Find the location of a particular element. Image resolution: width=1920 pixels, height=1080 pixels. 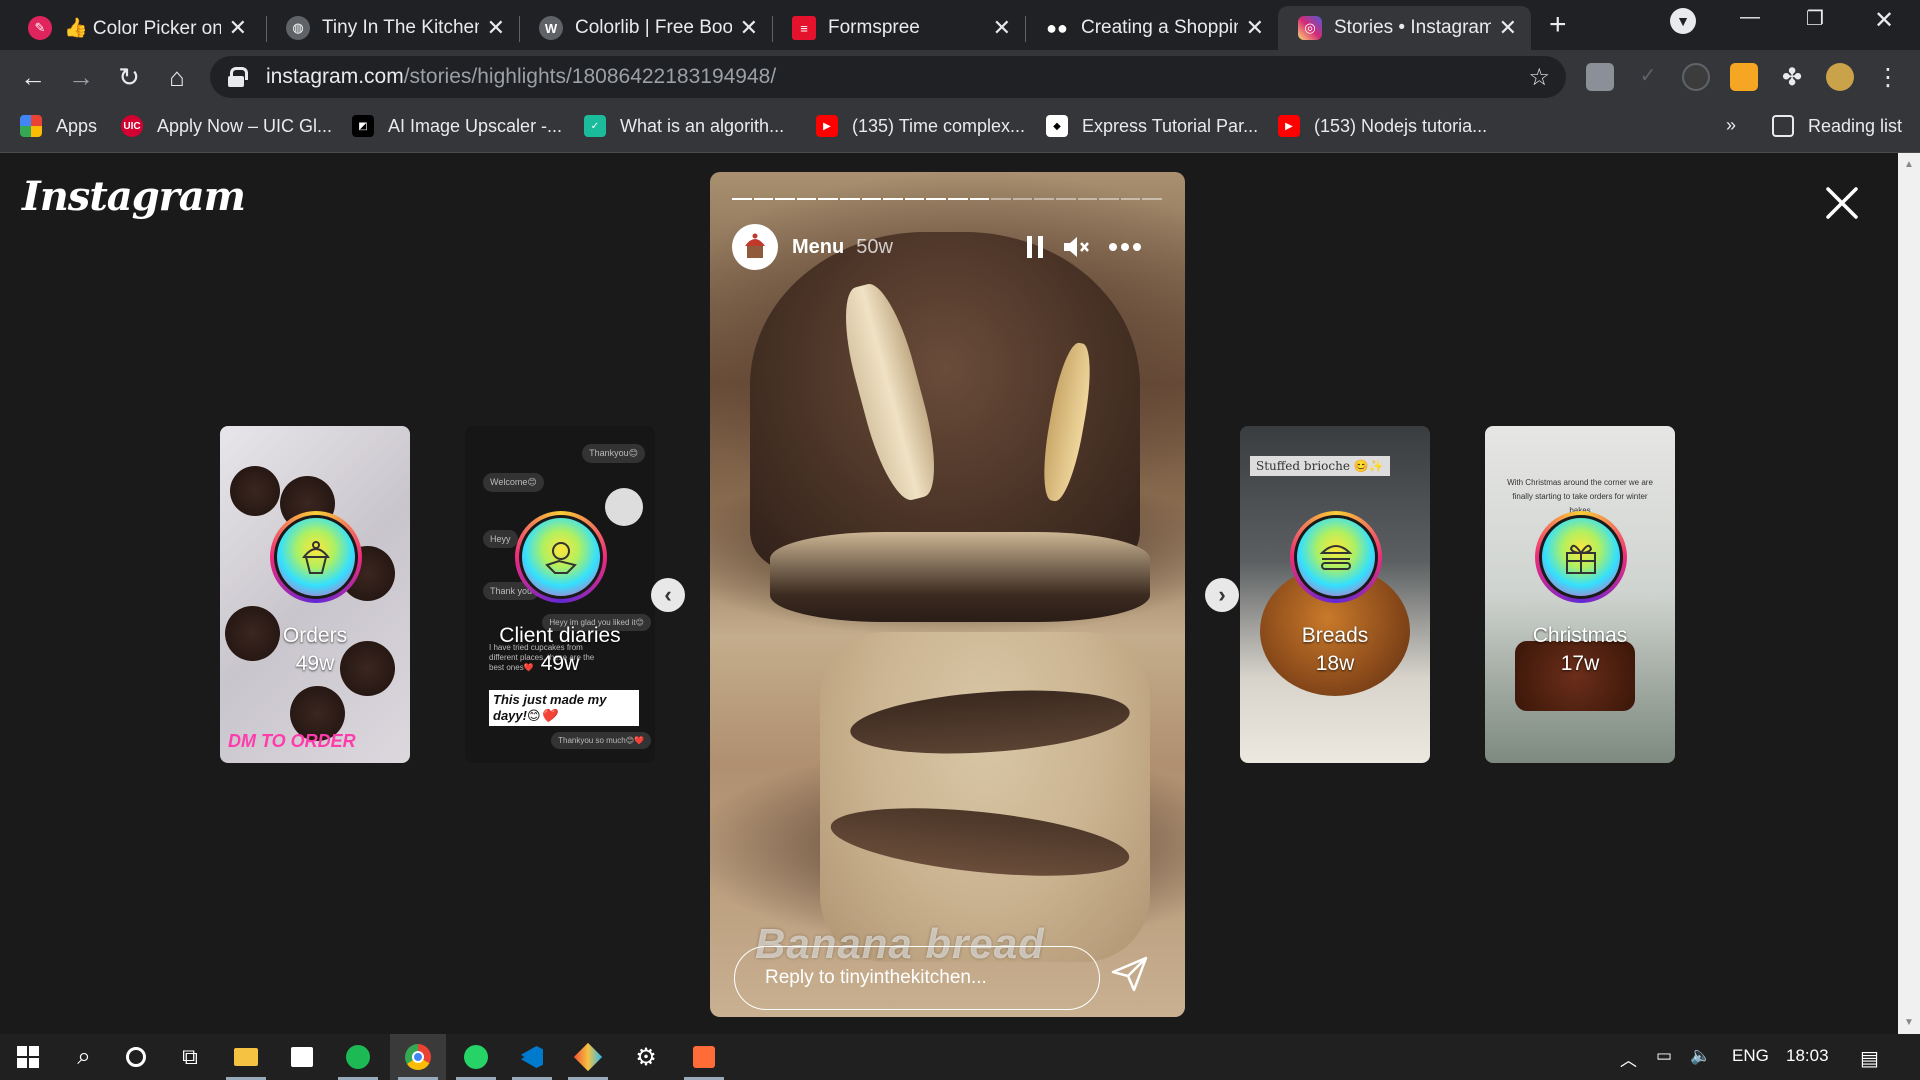

tab-medium: ●● Creating a Shoppin ✕ is located at coordinates (1151, 28).